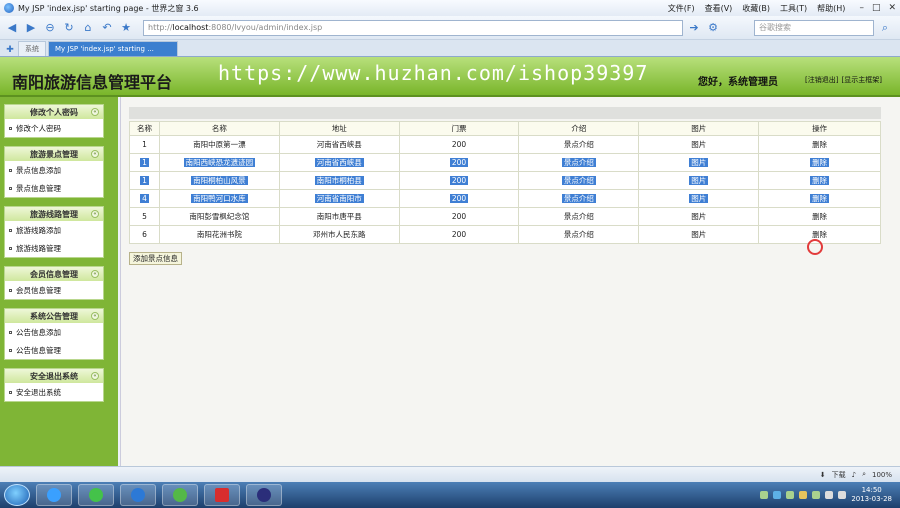  What do you see at coordinates (69, 28) in the screenshot?
I see `refresh-icon: ↻` at bounding box center [69, 28].